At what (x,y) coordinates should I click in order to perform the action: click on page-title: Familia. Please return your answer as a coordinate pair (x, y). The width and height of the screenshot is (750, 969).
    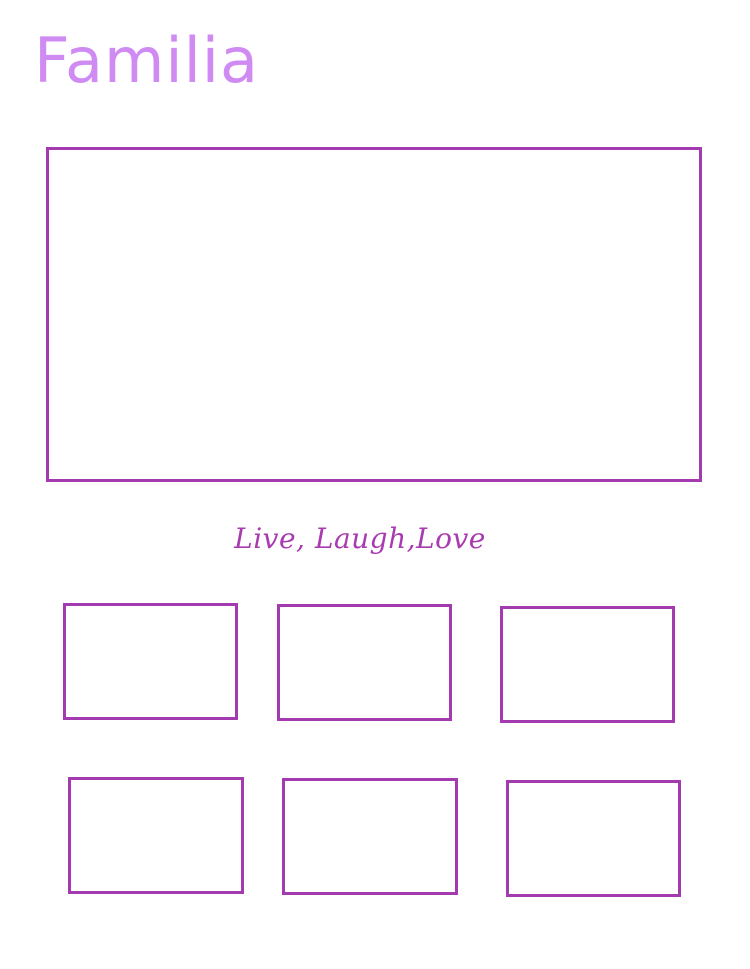
    Looking at the image, I should click on (147, 60).